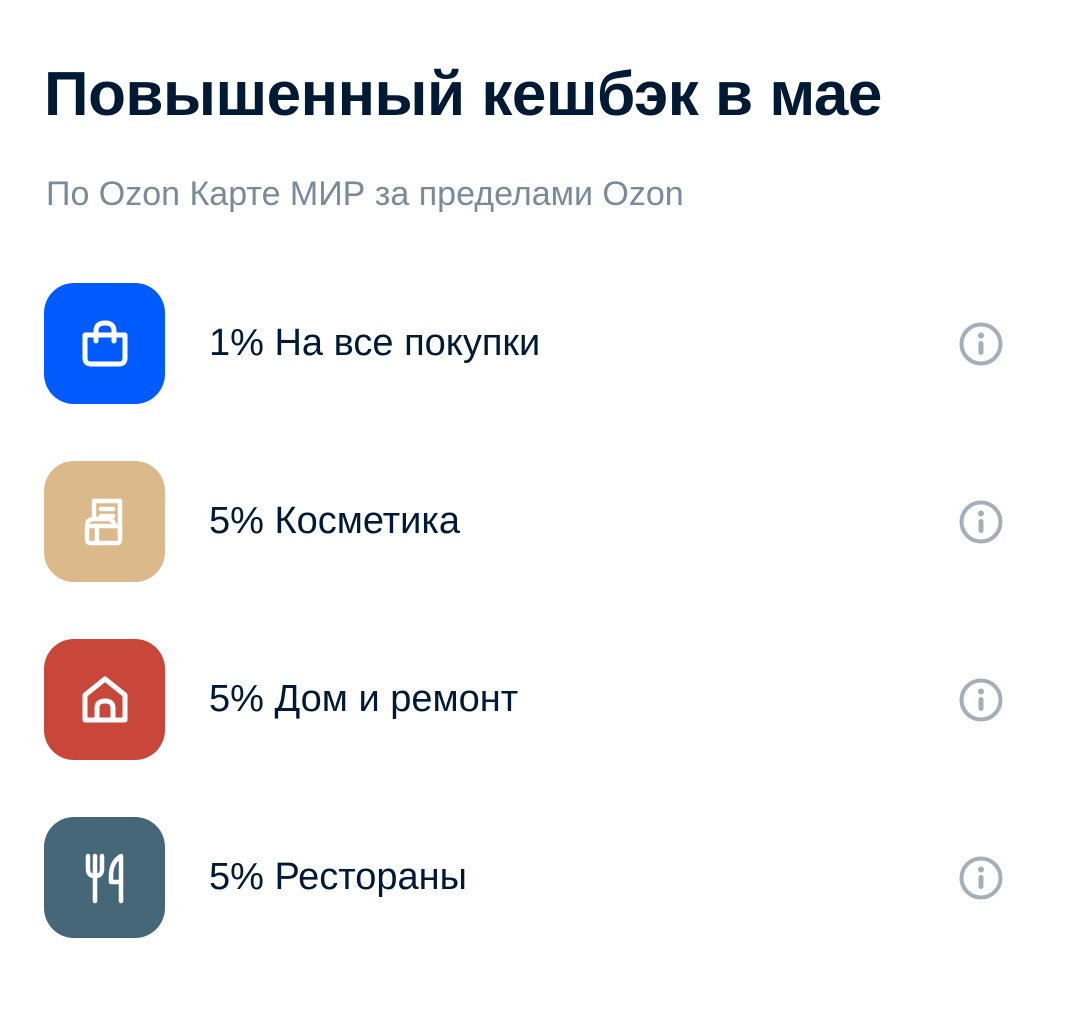 This screenshot has height=1016, width=1080. I want to click on cashback-category-row: 1% На все покупки, so click(540, 343).